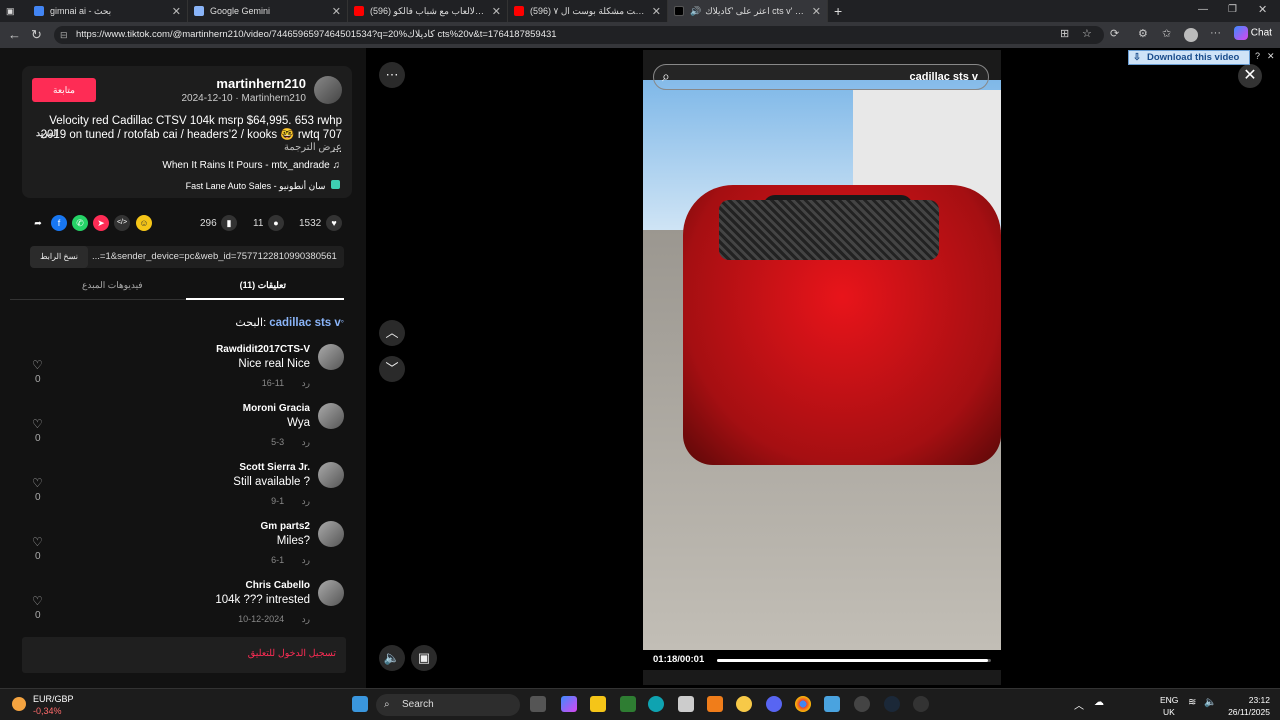 The height and width of the screenshot is (720, 1280). Describe the element at coordinates (276, 223) in the screenshot. I see `comment-icon: ●` at that location.